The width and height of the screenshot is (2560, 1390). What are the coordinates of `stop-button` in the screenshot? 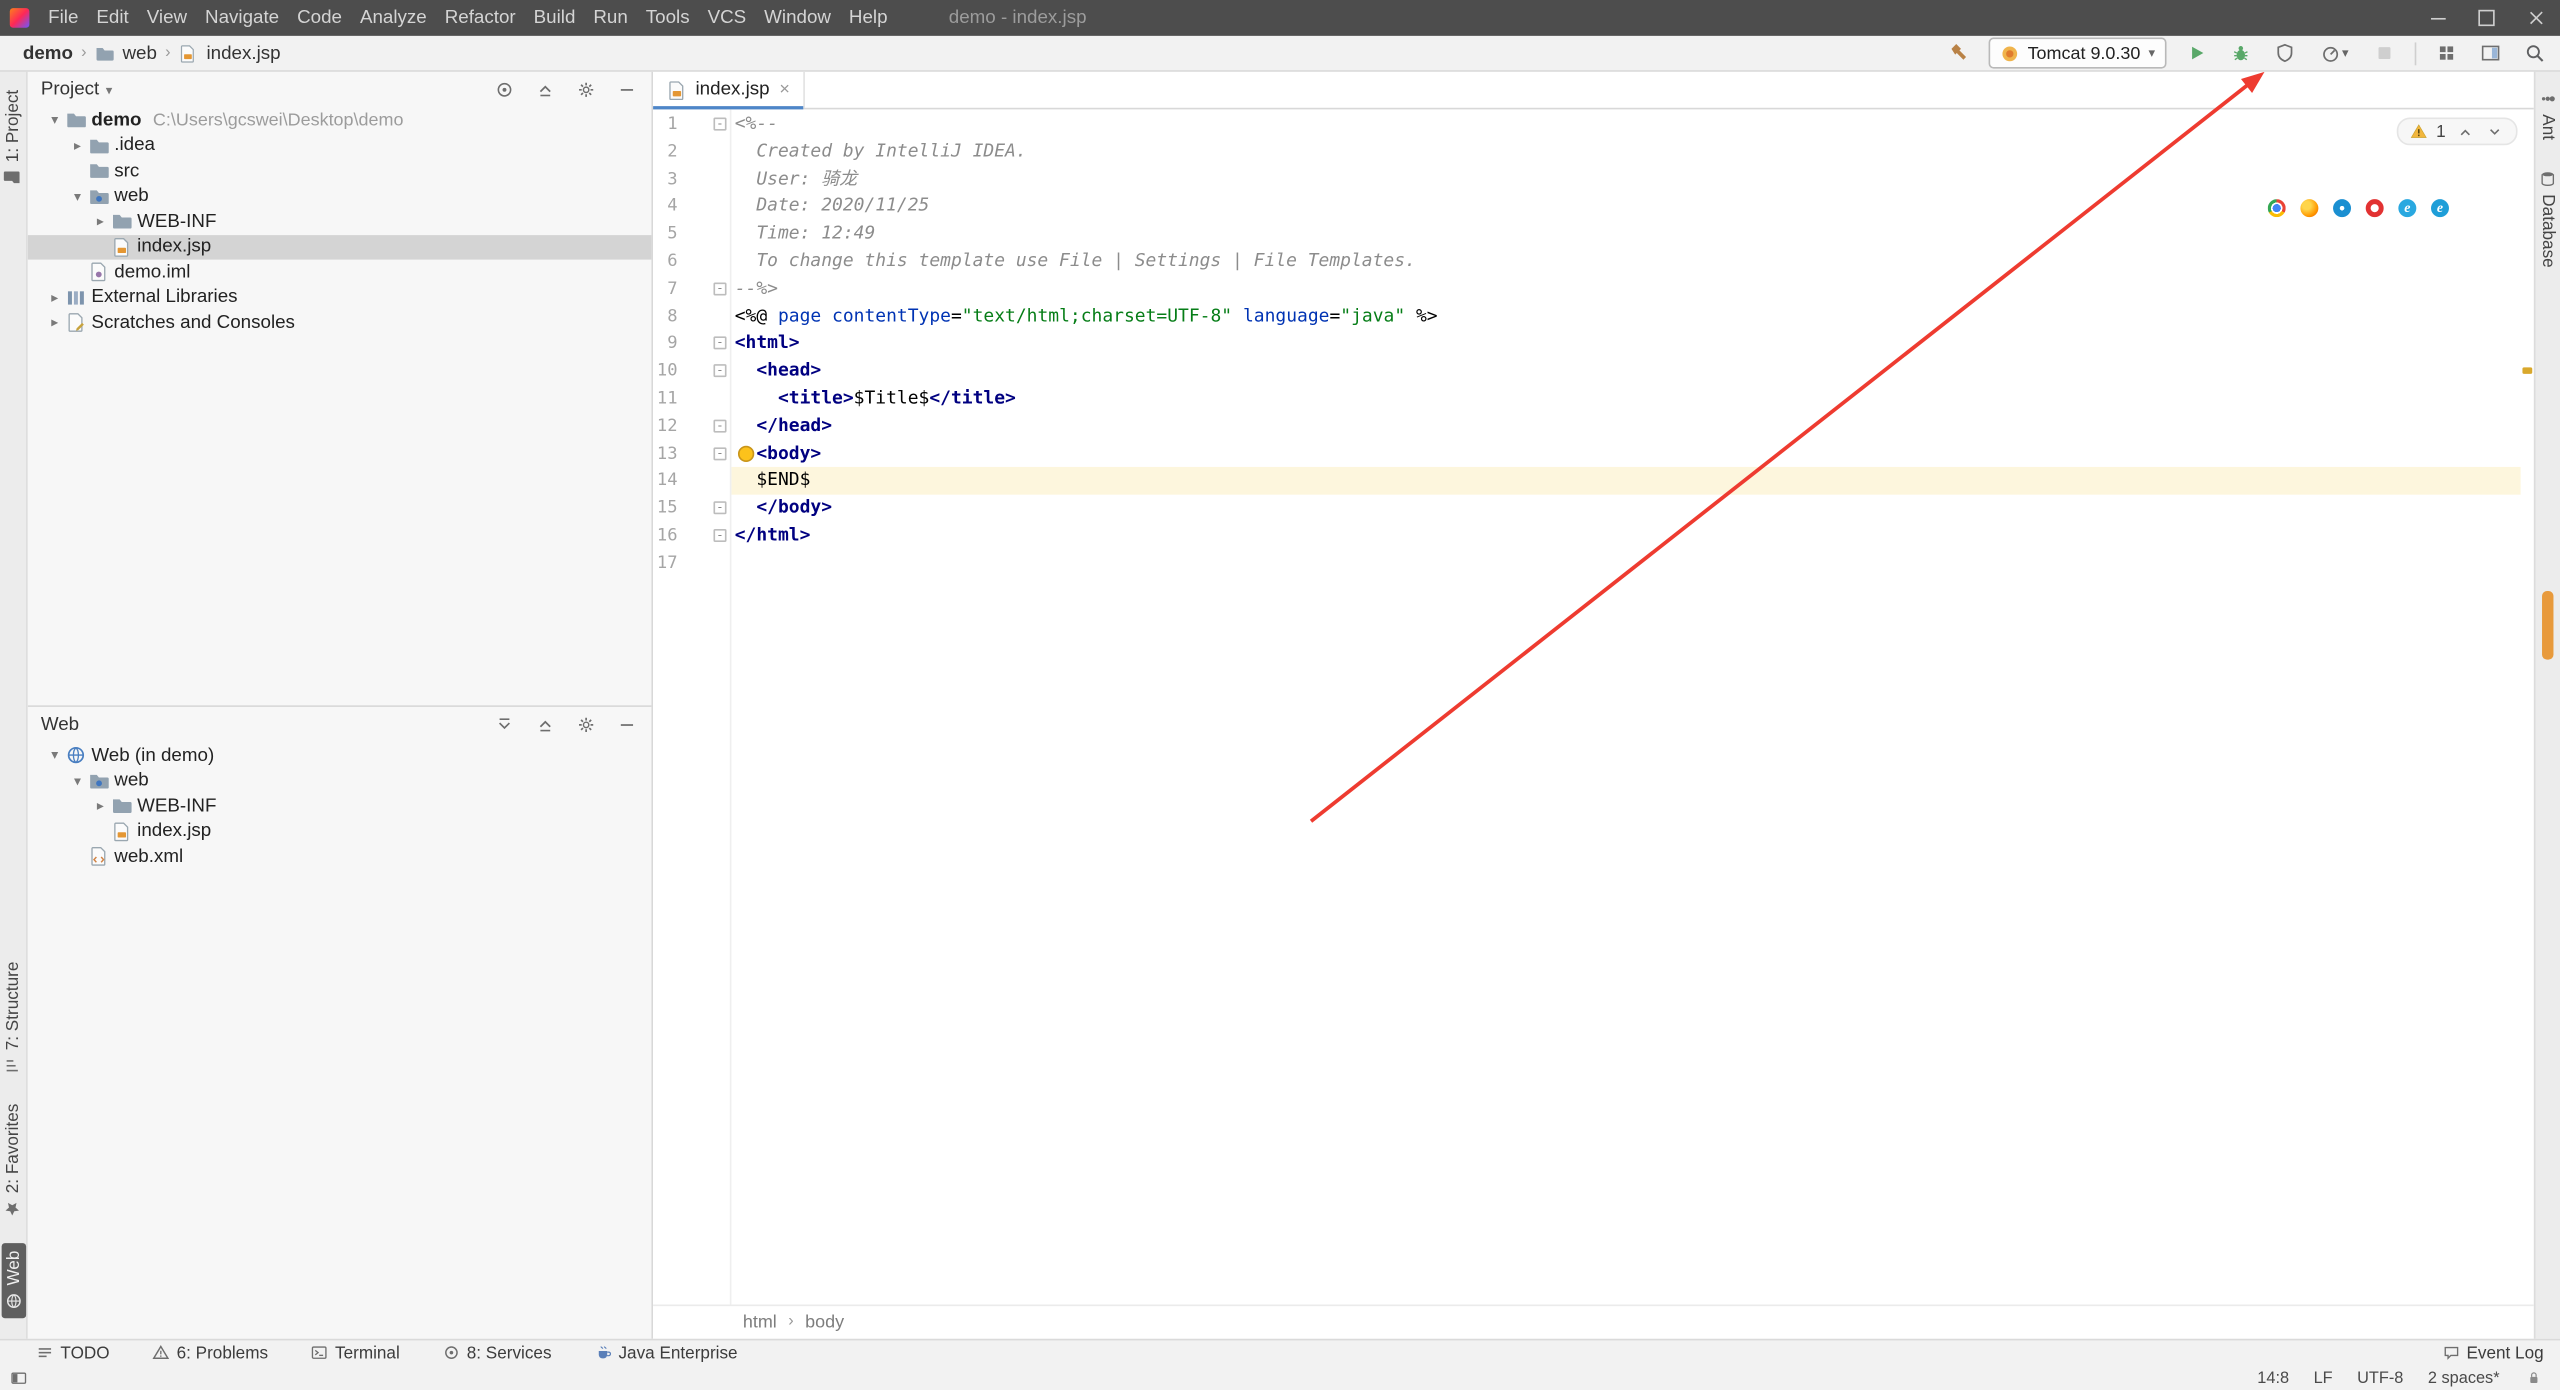 It's located at (2384, 52).